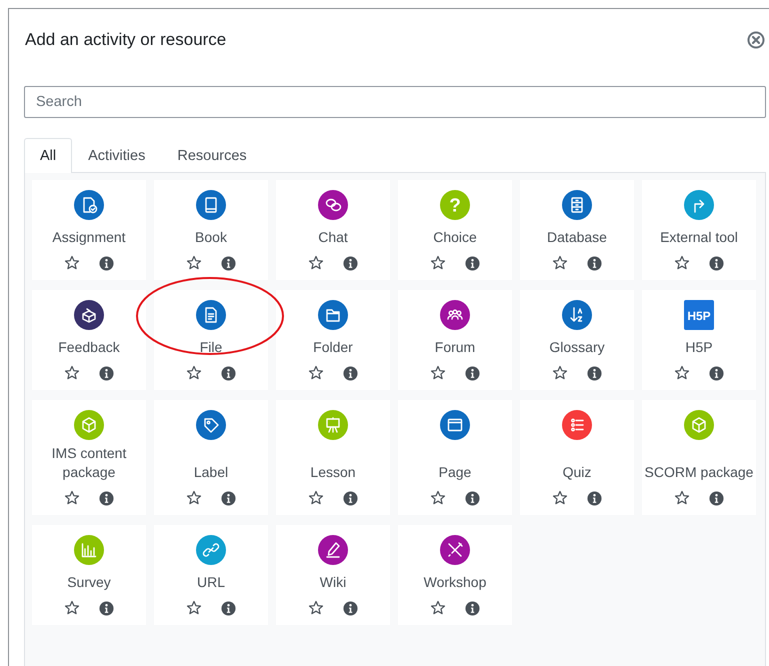 This screenshot has width=769, height=666. I want to click on activity-name: Folder, so click(333, 347).